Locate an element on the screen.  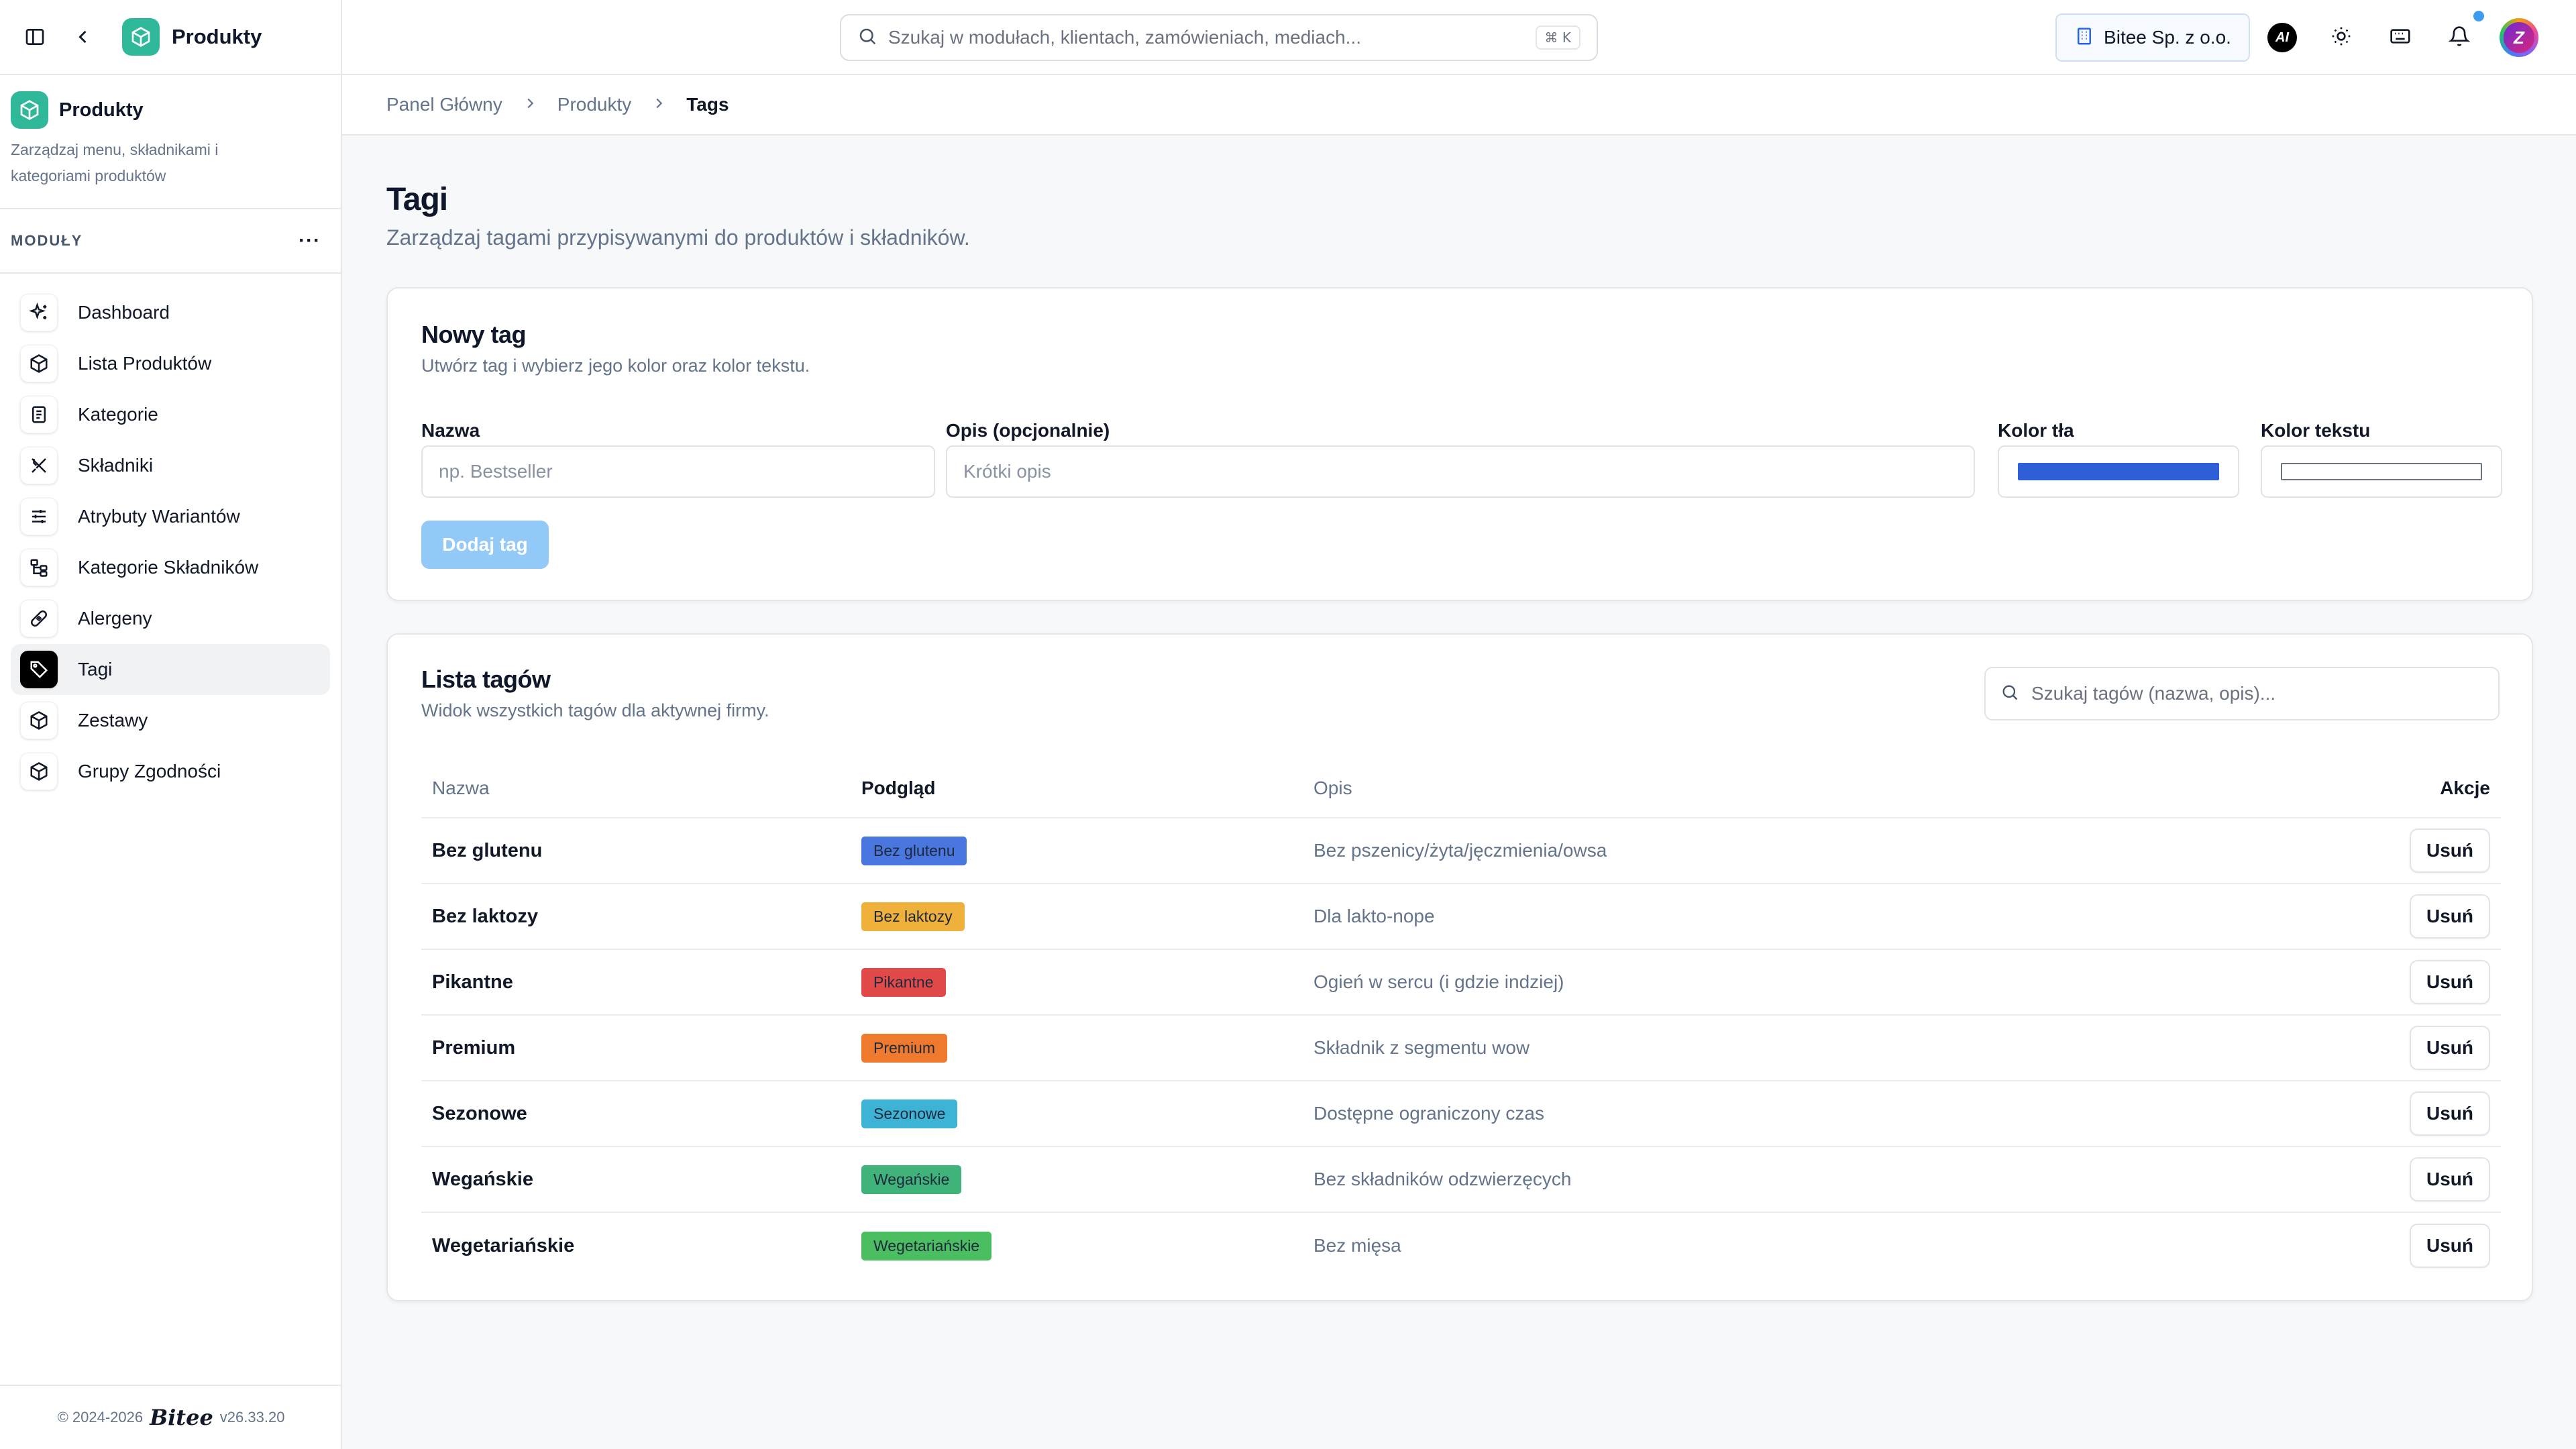
sparkles-icon is located at coordinates (39, 312).